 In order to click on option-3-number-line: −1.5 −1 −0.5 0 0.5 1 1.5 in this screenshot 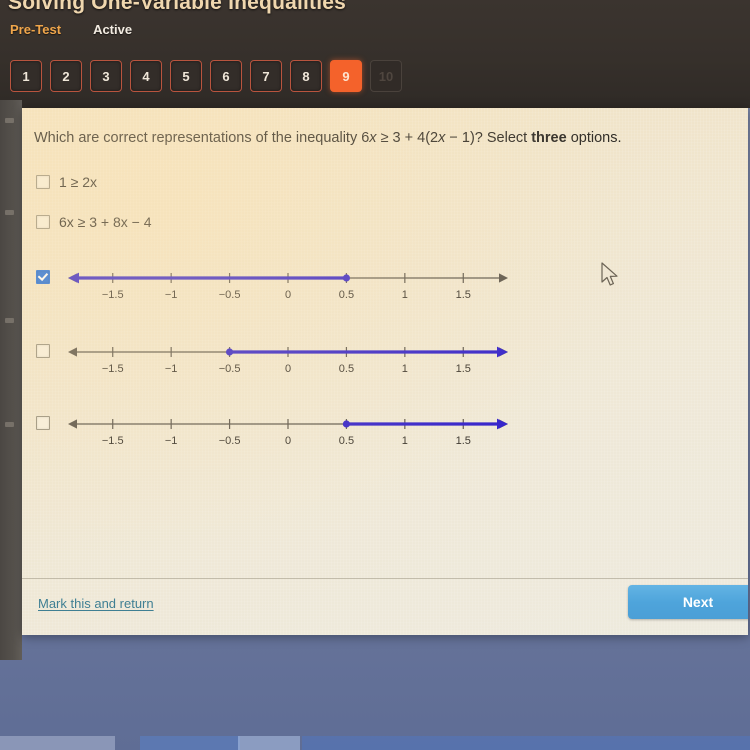, I will do `click(288, 285)`.